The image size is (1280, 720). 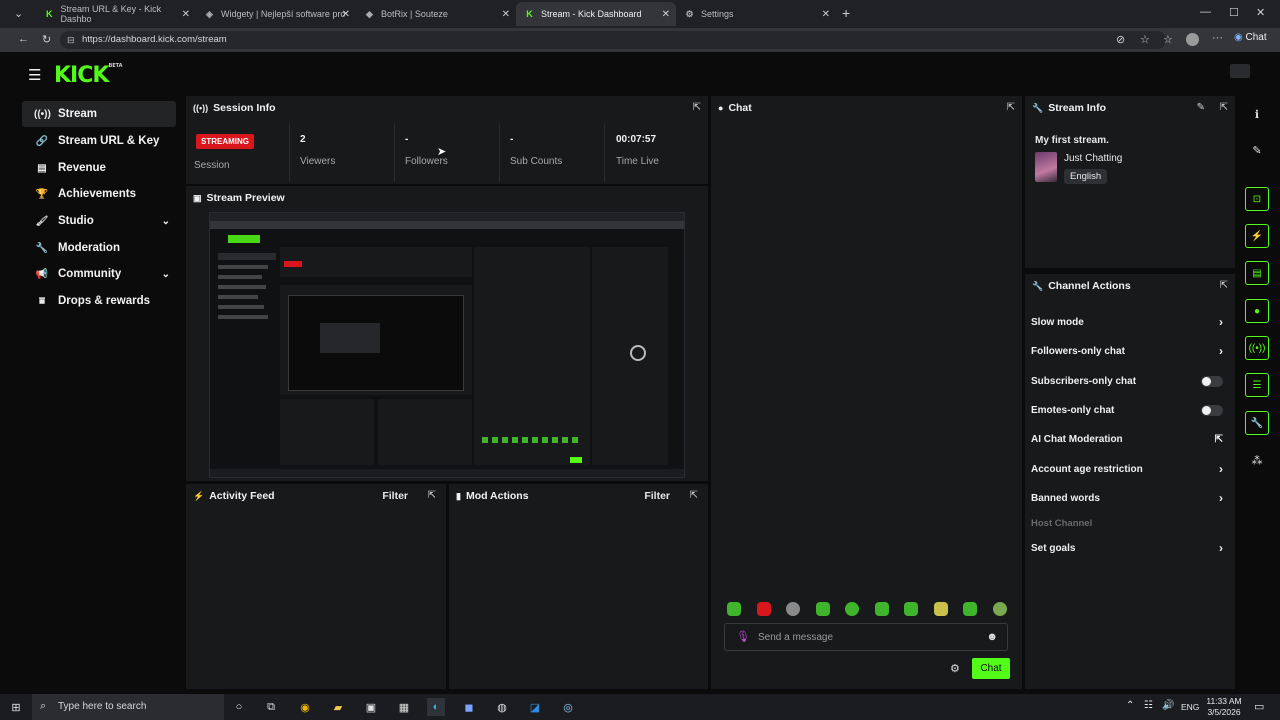 What do you see at coordinates (657, 496) in the screenshot?
I see `mod-filter-button: Filter` at bounding box center [657, 496].